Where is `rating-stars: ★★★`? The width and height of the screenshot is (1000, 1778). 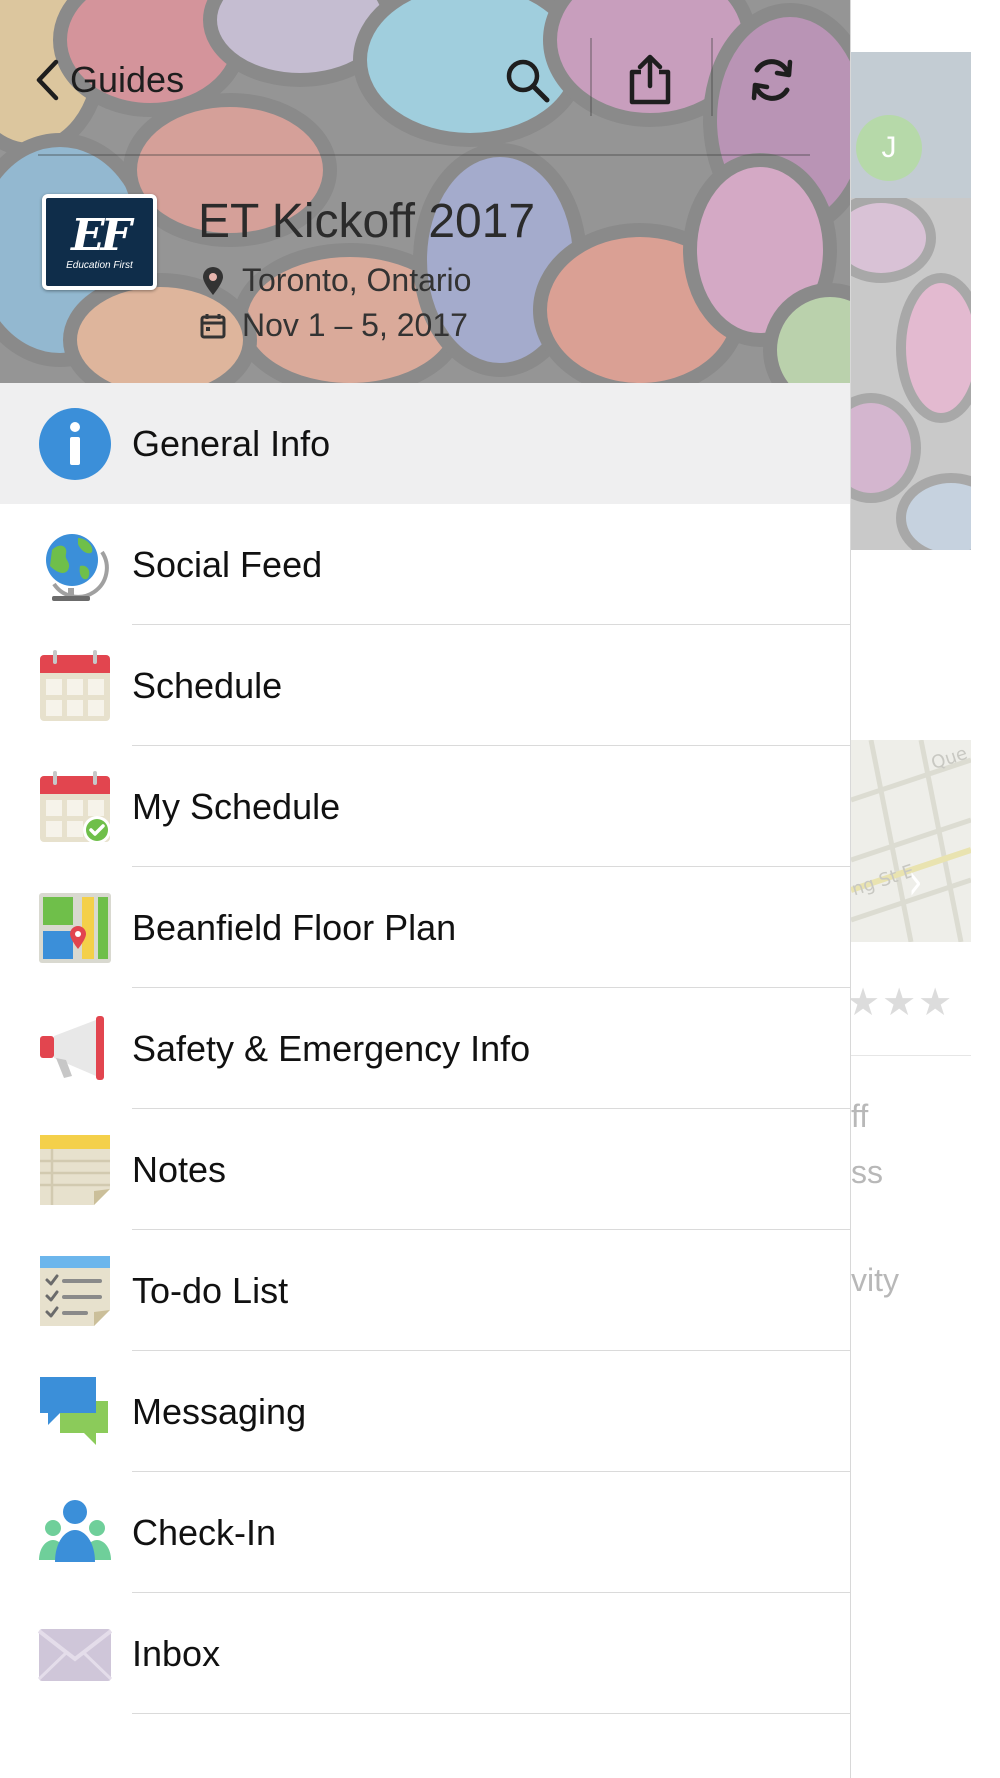
rating-stars: ★★★ is located at coordinates (900, 1002).